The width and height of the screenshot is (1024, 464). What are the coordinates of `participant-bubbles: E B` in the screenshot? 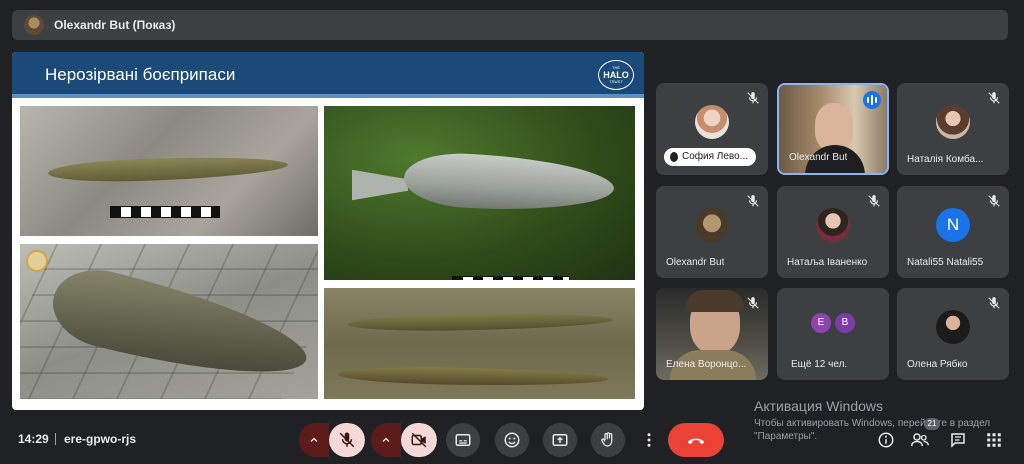 It's located at (833, 322).